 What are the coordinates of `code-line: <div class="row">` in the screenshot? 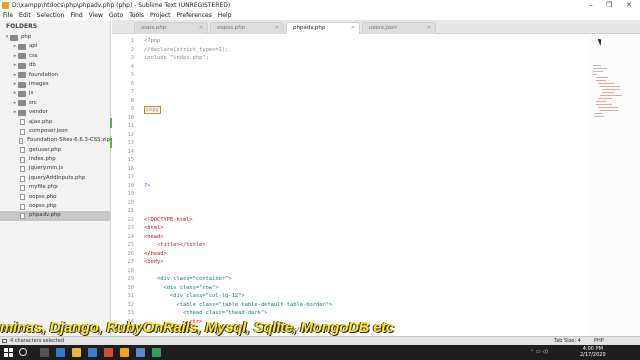 It's located at (181, 288).